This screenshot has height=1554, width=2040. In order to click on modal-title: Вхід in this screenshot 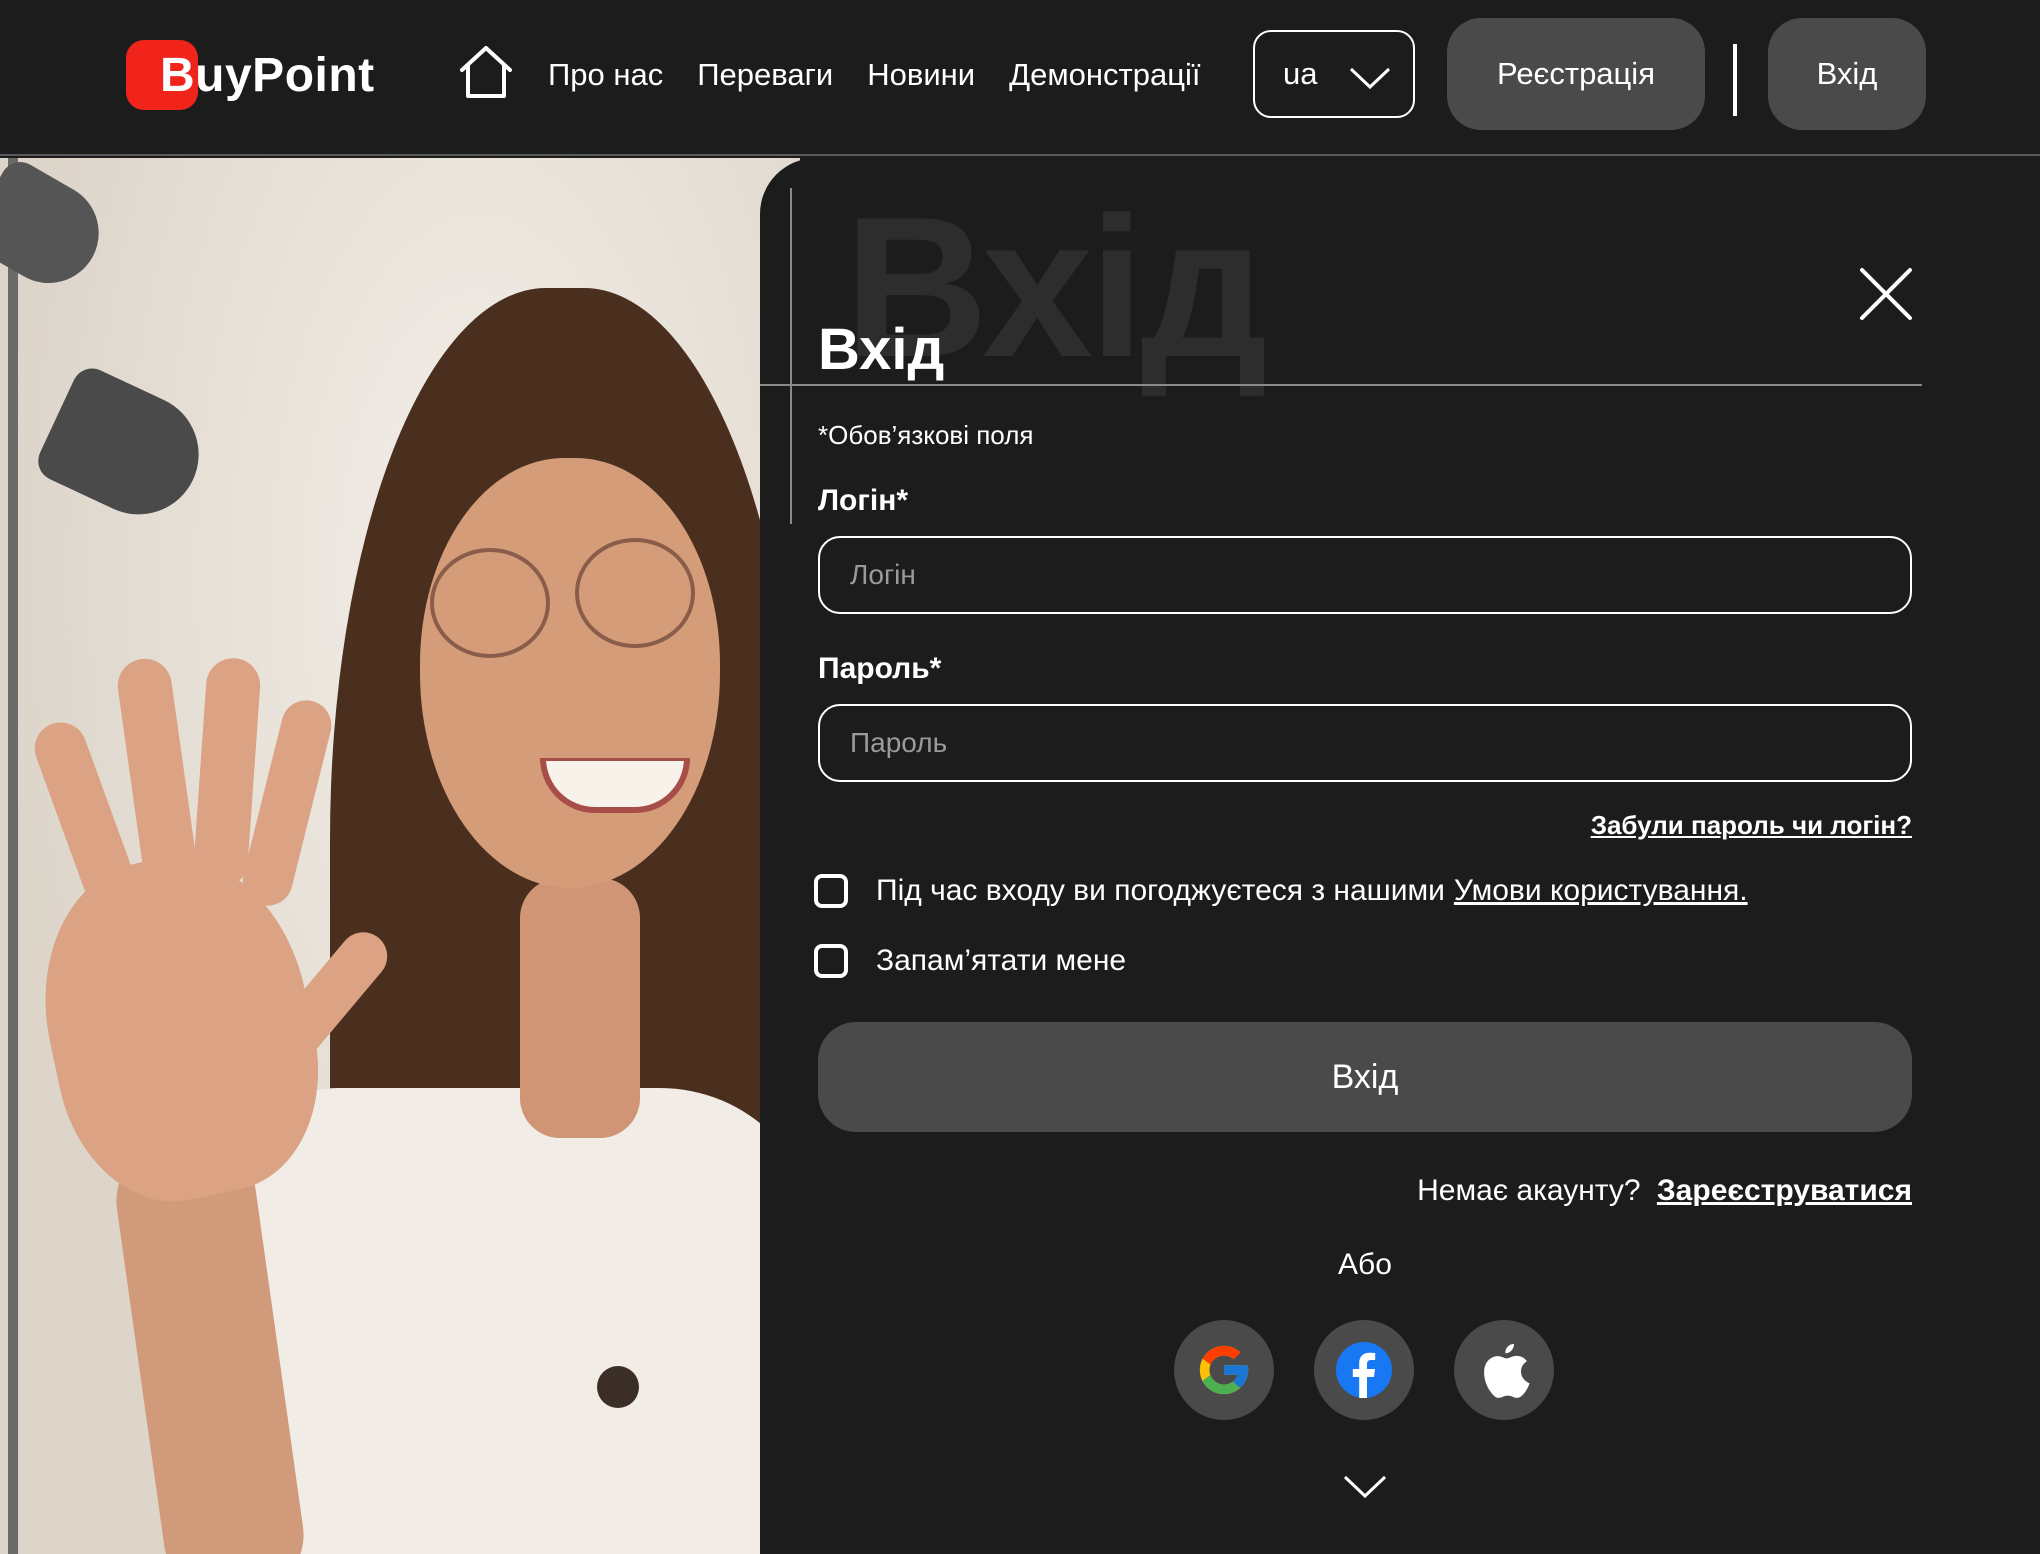, I will do `click(881, 349)`.